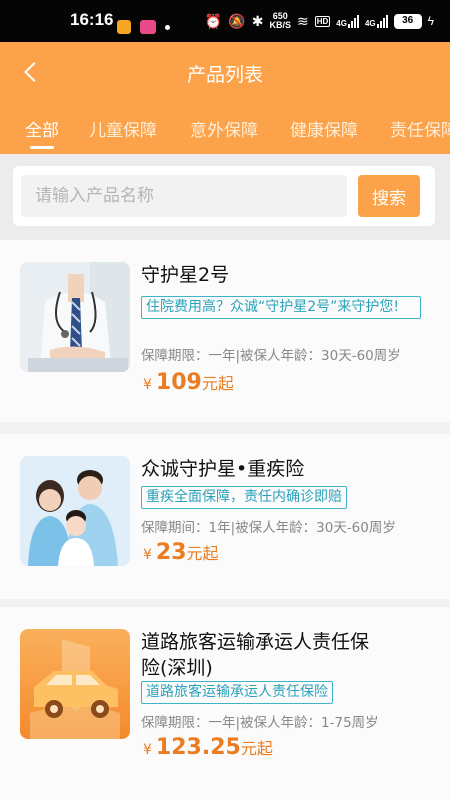  What do you see at coordinates (184, 196) in the screenshot?
I see `search-input` at bounding box center [184, 196].